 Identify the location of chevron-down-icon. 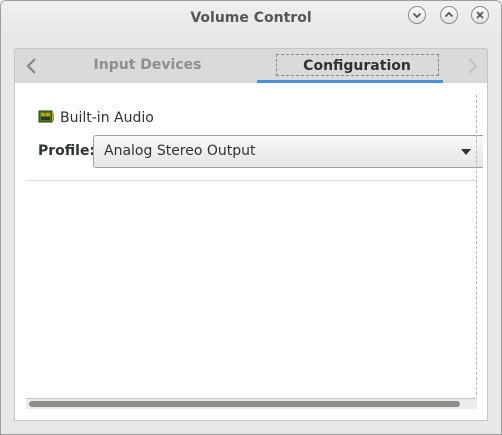
(417, 15).